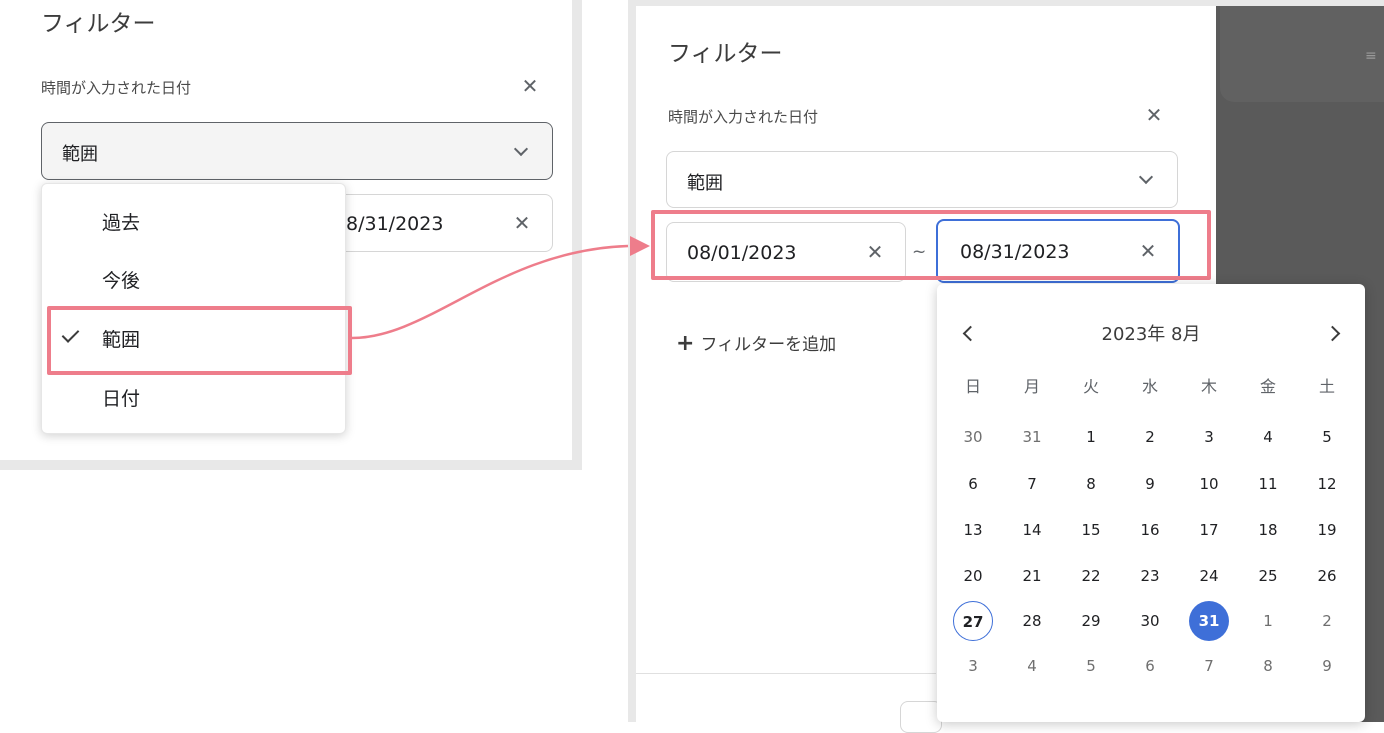 This screenshot has height=733, width=1384. I want to click on calendar-day: 23, so click(1150, 576).